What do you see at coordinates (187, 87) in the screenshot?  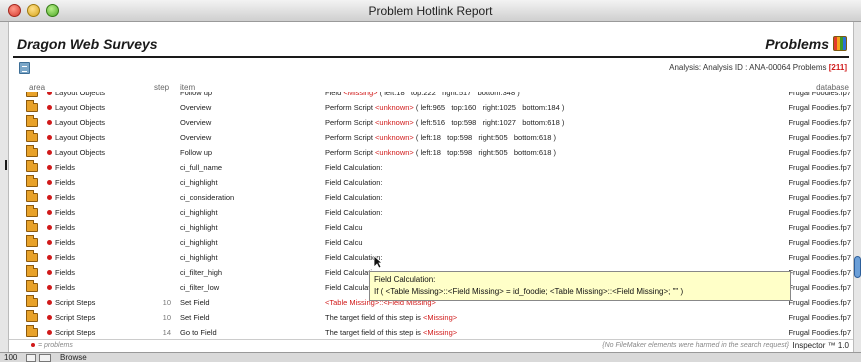 I see `column-header-item: item` at bounding box center [187, 87].